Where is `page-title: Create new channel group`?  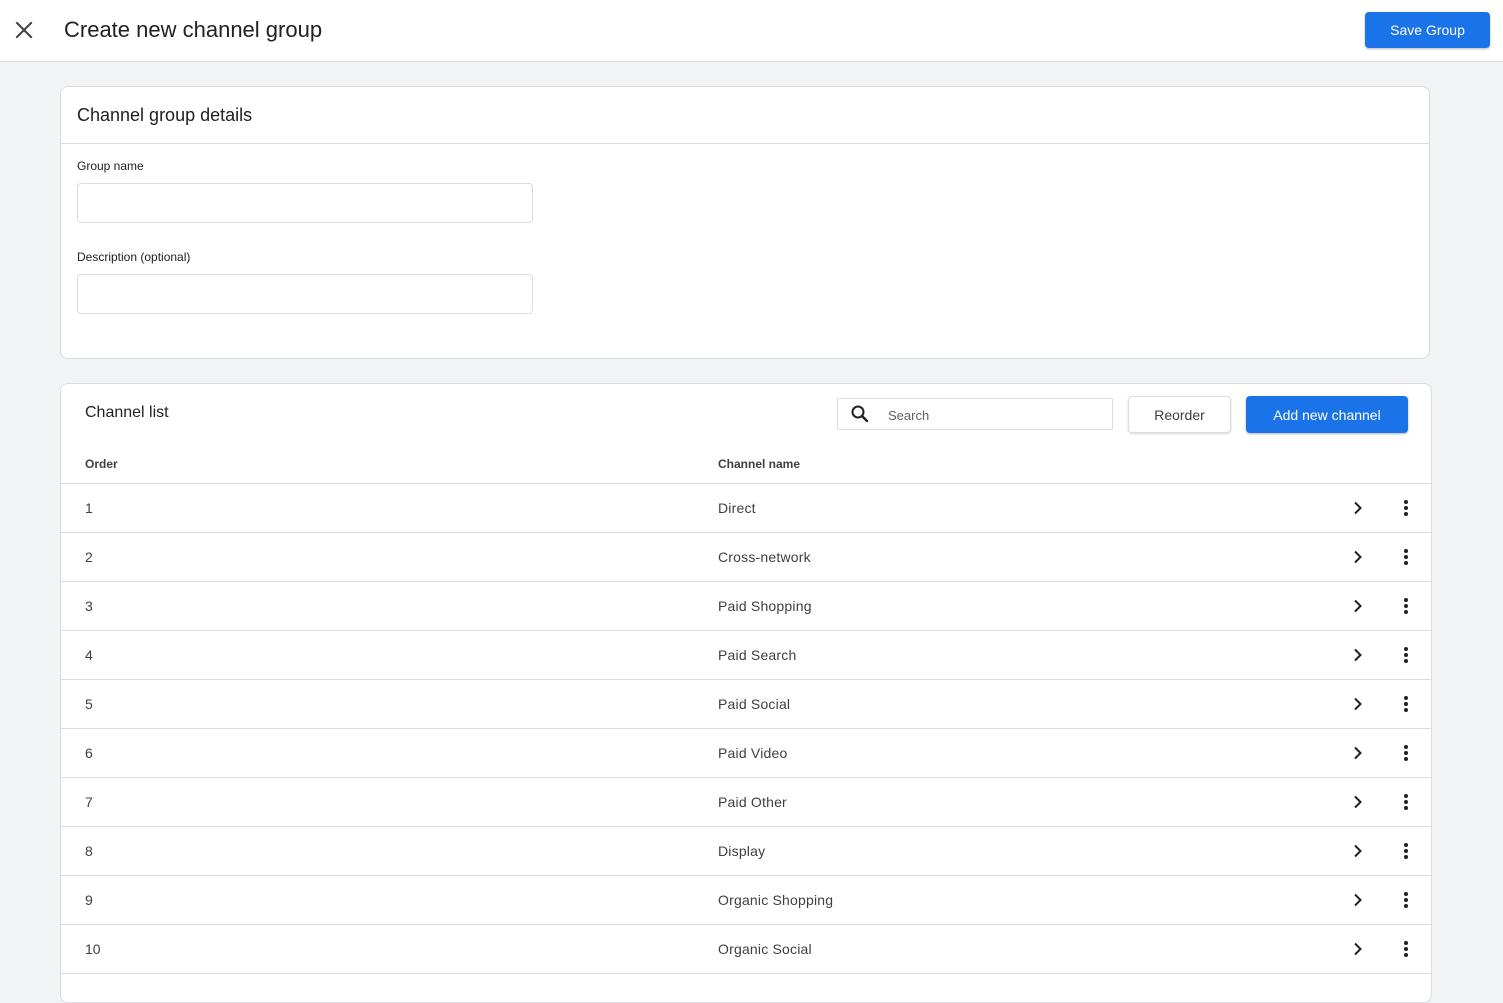
page-title: Create new channel group is located at coordinates (193, 29).